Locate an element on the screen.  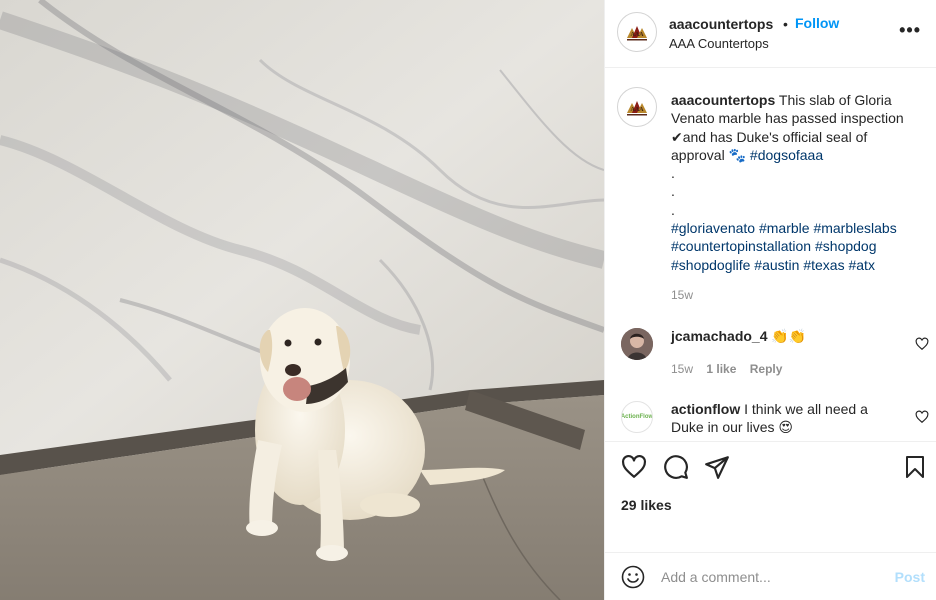
commenter-photo-icon is located at coordinates (637, 344).